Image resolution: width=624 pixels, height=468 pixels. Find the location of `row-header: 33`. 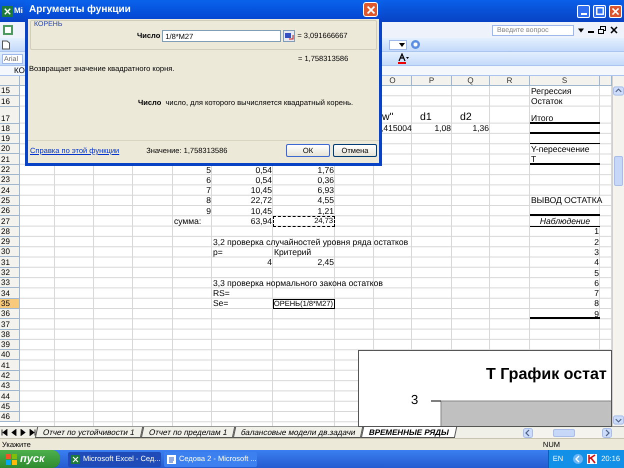

row-header: 33 is located at coordinates (10, 283).